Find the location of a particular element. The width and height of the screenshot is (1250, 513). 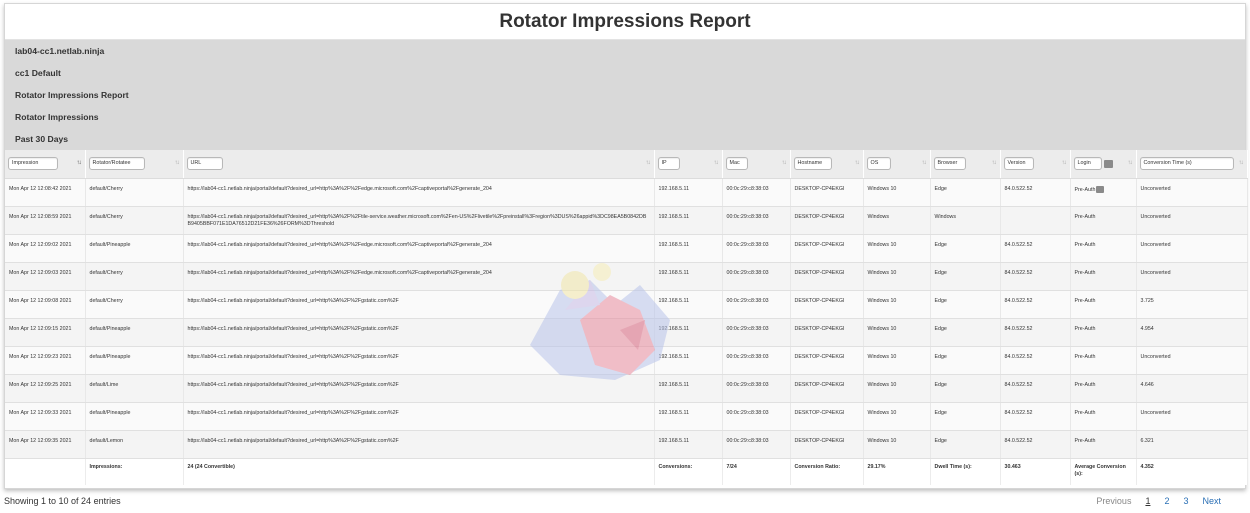

column-header-login: Login ↑↓ is located at coordinates (1103, 164).